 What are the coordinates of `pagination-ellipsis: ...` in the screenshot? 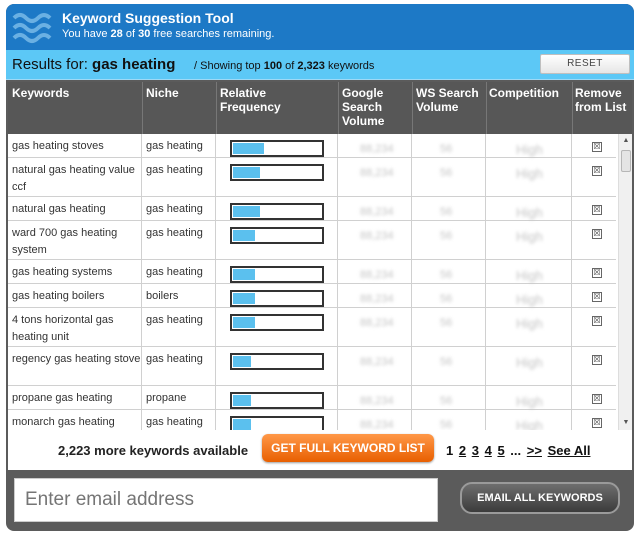 It's located at (516, 450).